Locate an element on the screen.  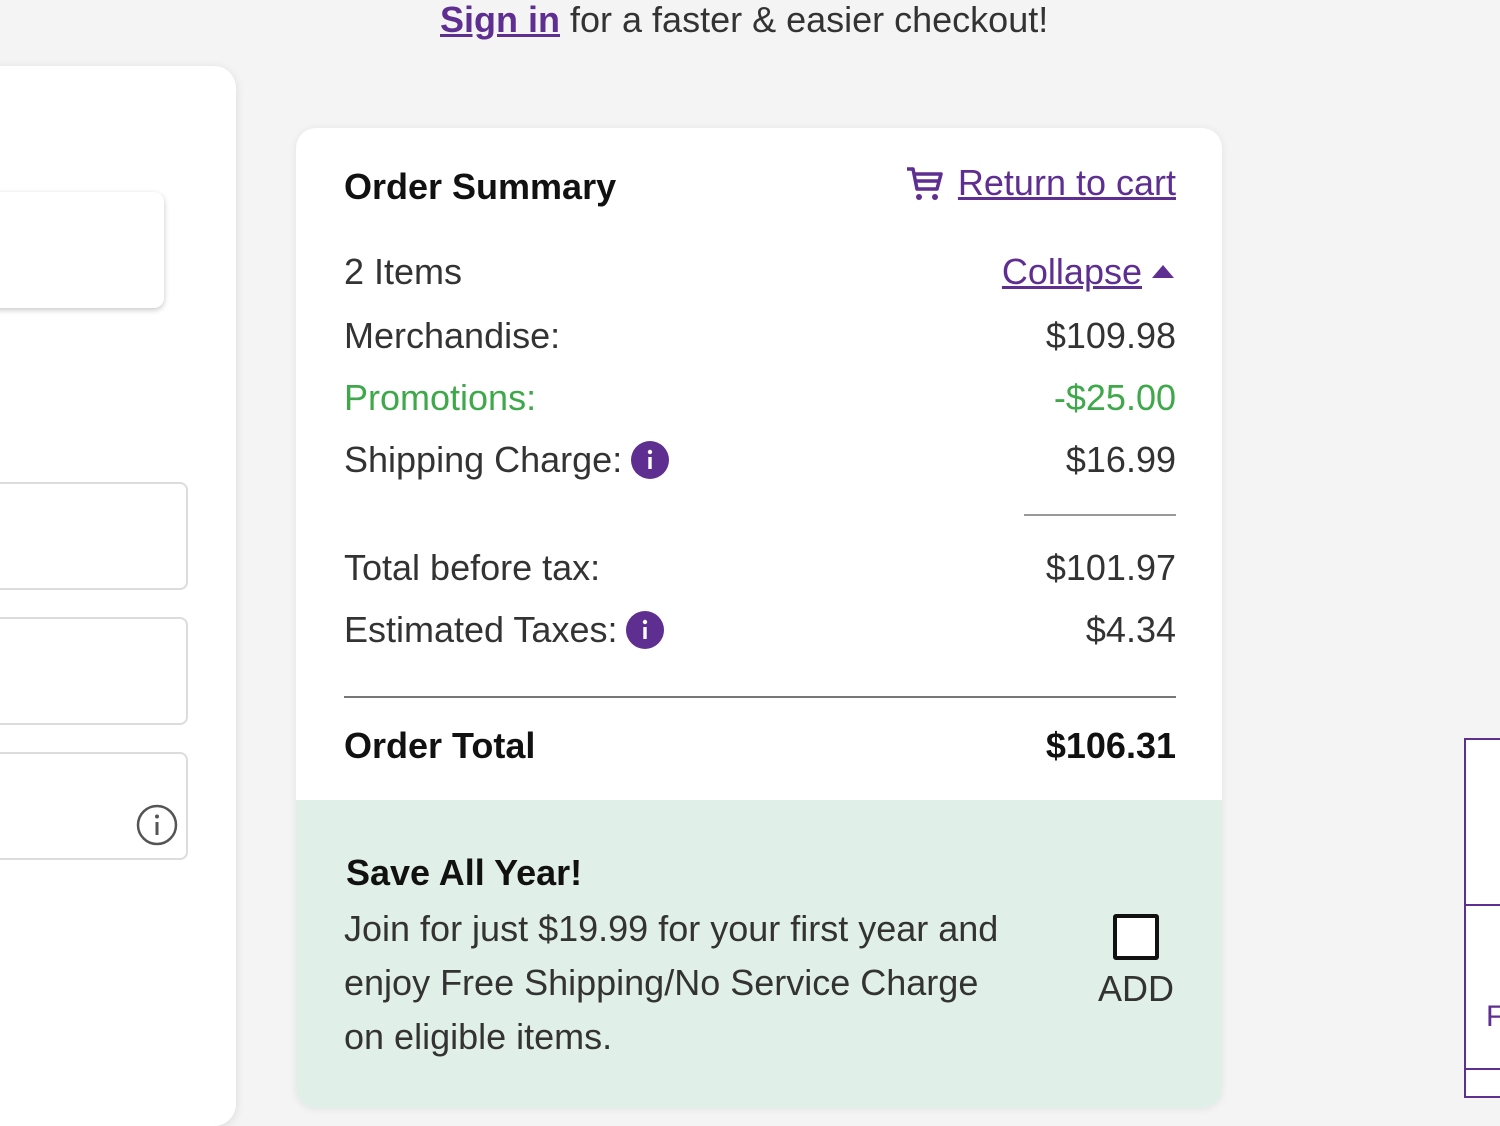
cart-icon is located at coordinates (924, 183).